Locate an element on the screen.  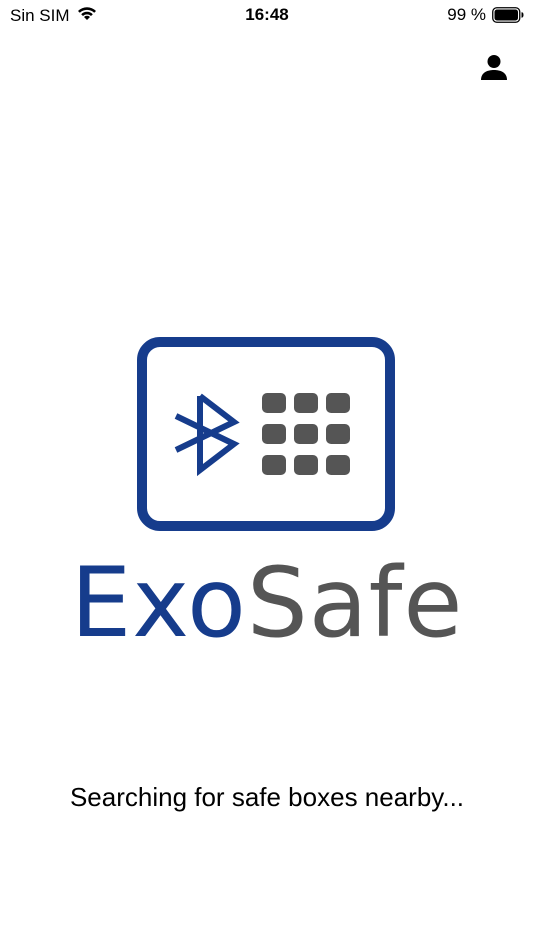
keypad-icon is located at coordinates (306, 434).